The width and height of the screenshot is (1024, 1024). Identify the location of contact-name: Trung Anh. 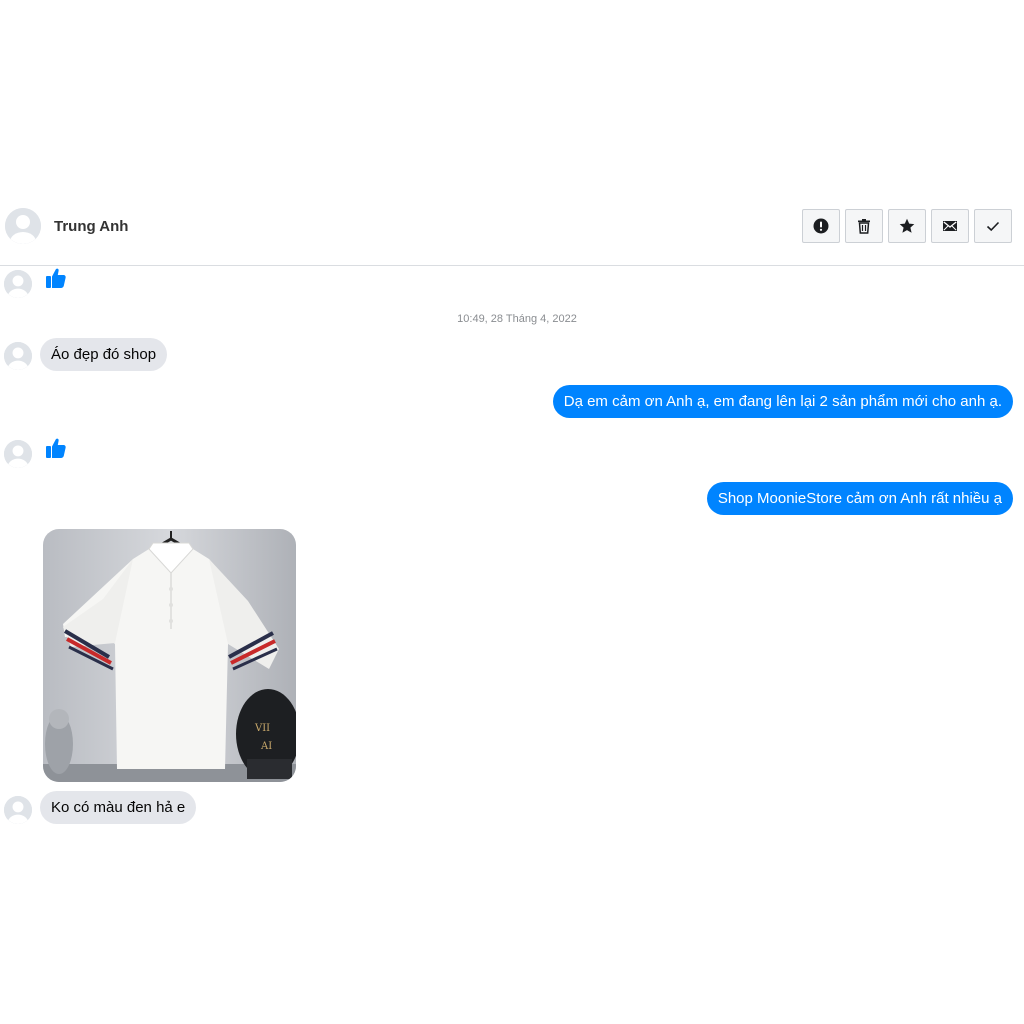
(91, 226).